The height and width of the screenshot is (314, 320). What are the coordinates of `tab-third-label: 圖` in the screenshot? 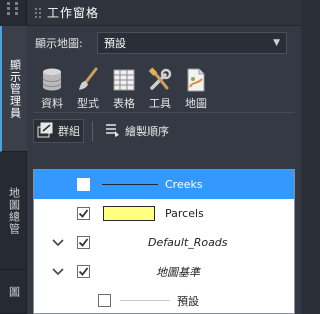 It's located at (14, 291).